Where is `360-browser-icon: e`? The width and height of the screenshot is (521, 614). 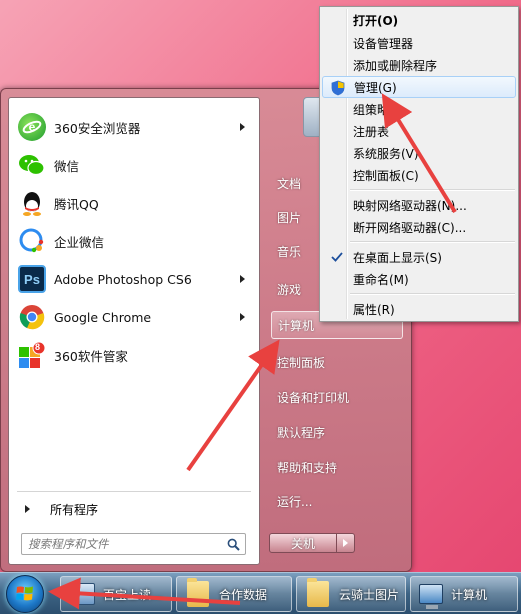 360-browser-icon: e is located at coordinates (32, 127).